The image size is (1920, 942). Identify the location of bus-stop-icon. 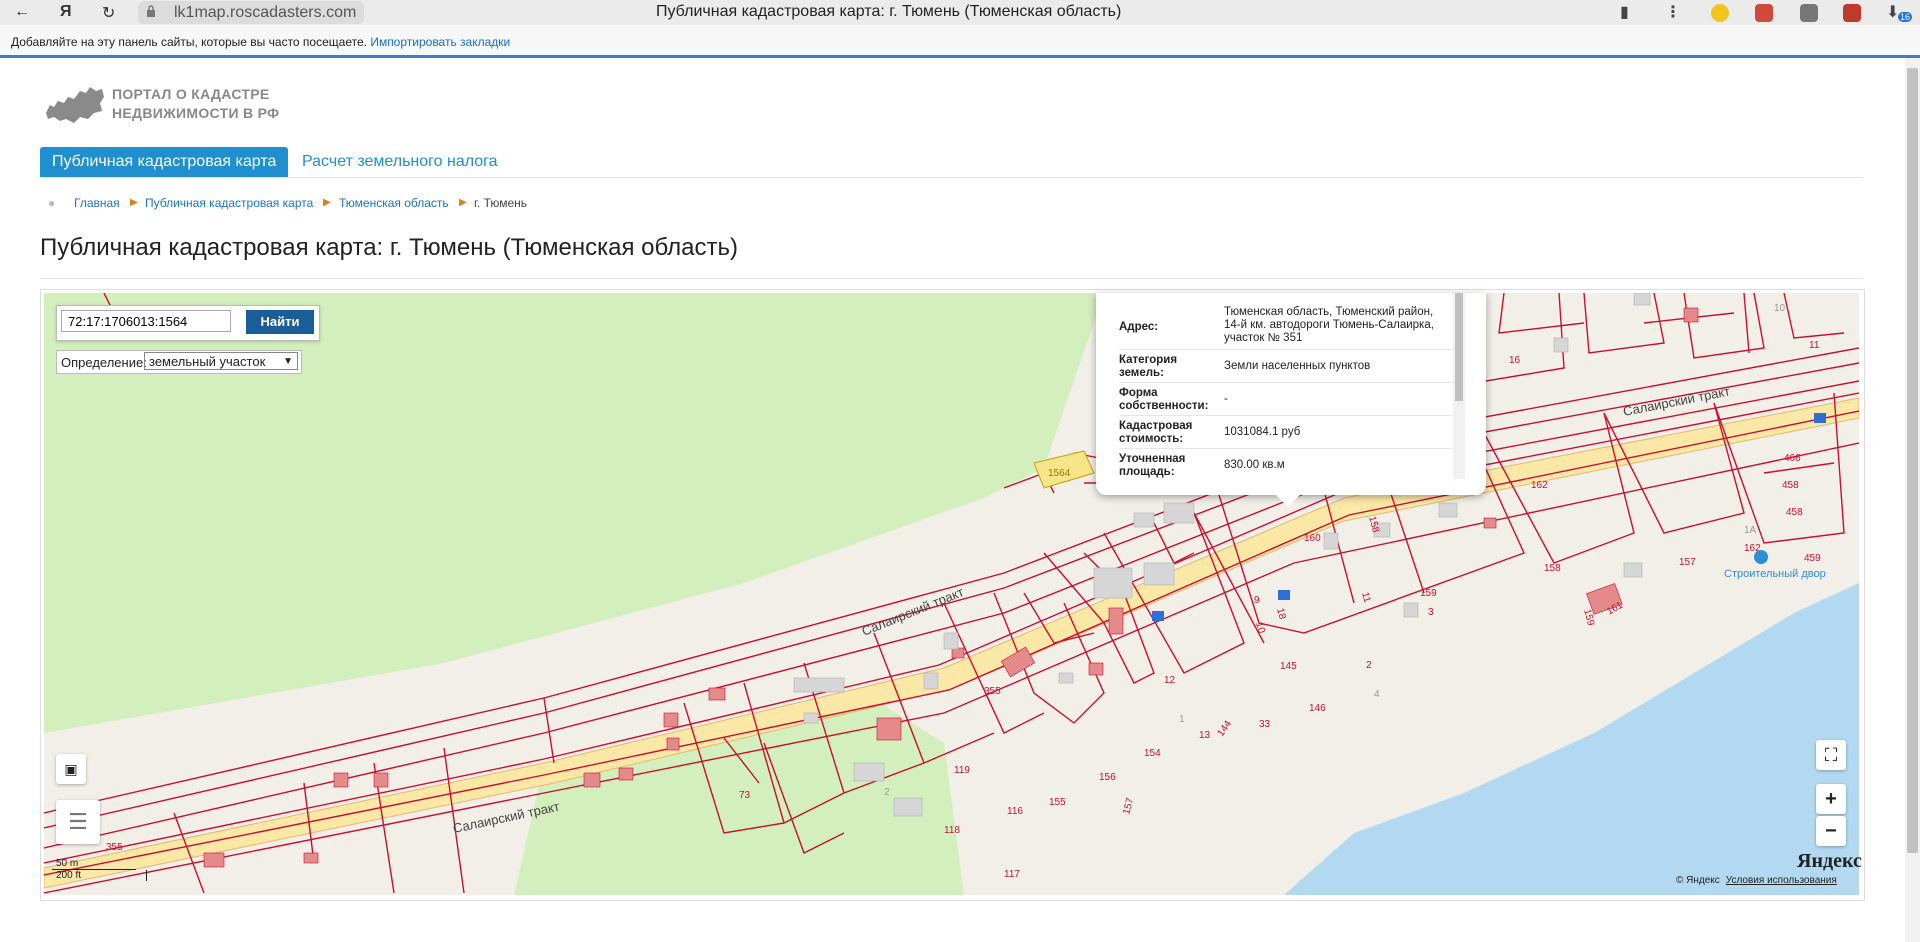
(1820, 418).